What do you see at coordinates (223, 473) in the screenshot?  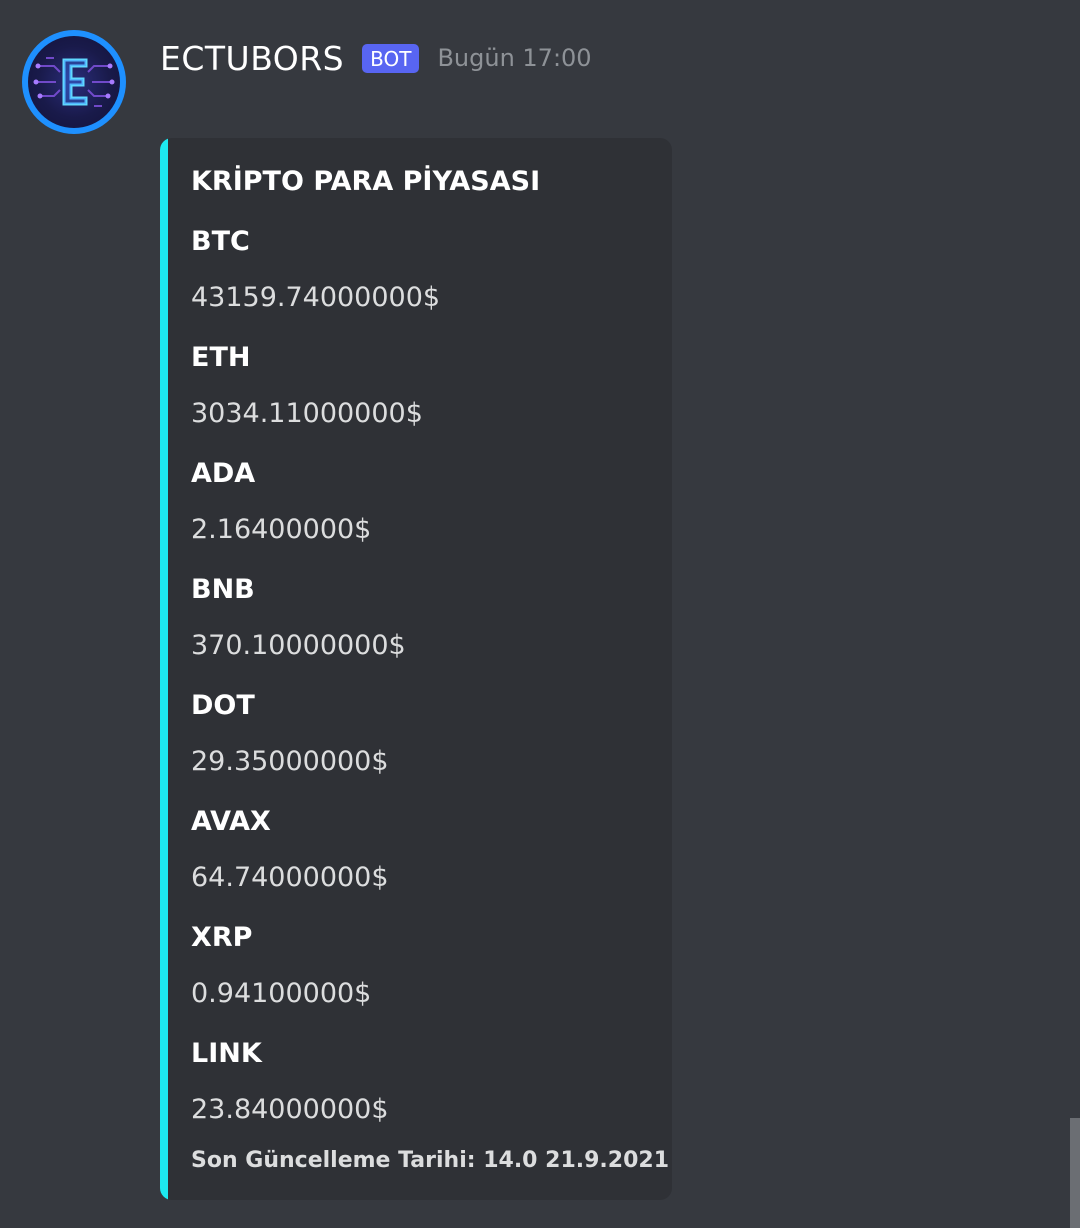 I see `field-name: ADA` at bounding box center [223, 473].